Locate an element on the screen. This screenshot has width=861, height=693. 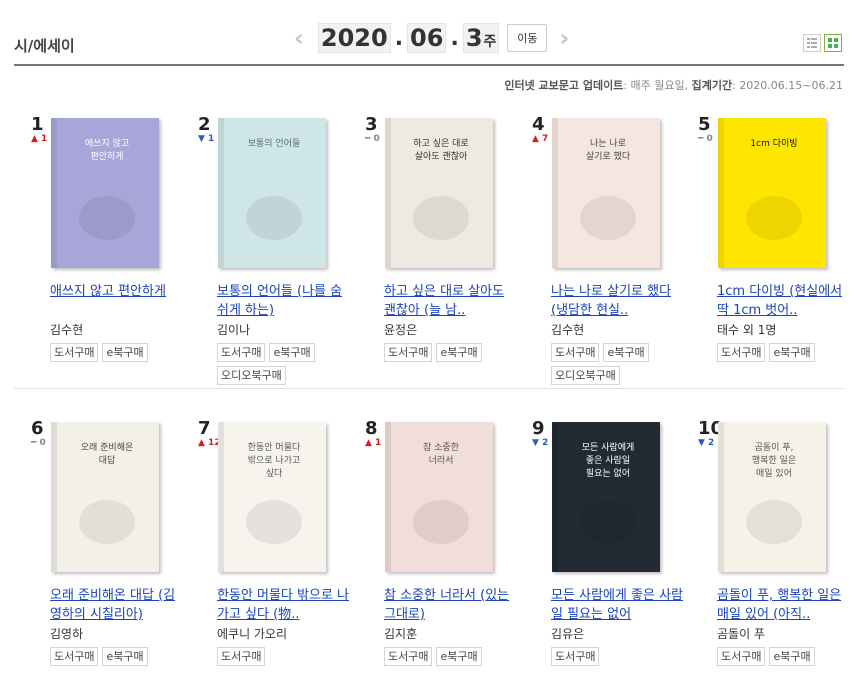
book-title-link: 하고 싶은 대로 살아도 괜찮아 (늘 남.. is located at coordinates (451, 301).